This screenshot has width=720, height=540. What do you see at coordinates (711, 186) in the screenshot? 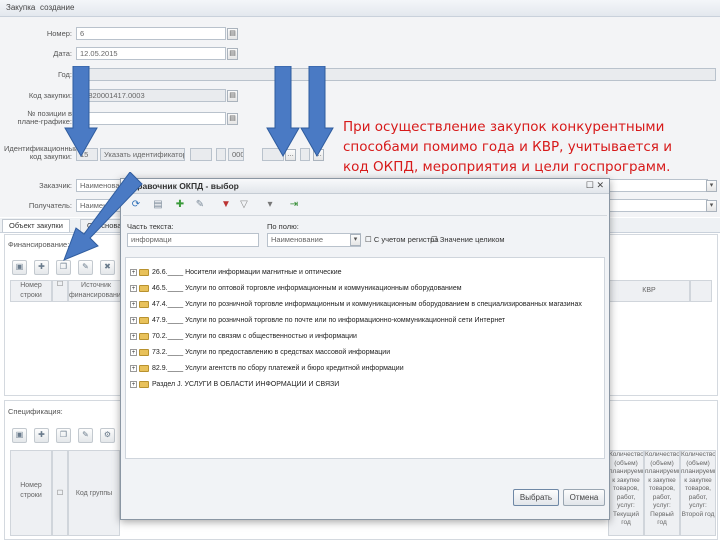
I see `customer-dropdown-icon: ▾` at bounding box center [711, 186].